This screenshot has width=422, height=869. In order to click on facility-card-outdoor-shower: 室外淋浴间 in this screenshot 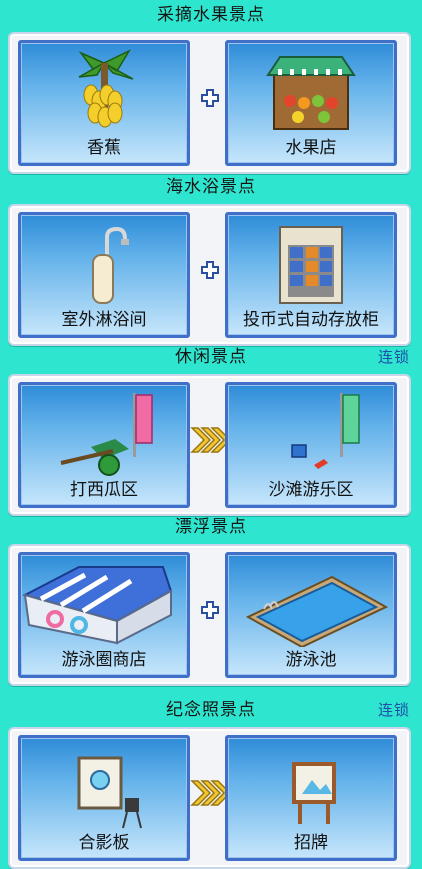, I will do `click(104, 275)`.